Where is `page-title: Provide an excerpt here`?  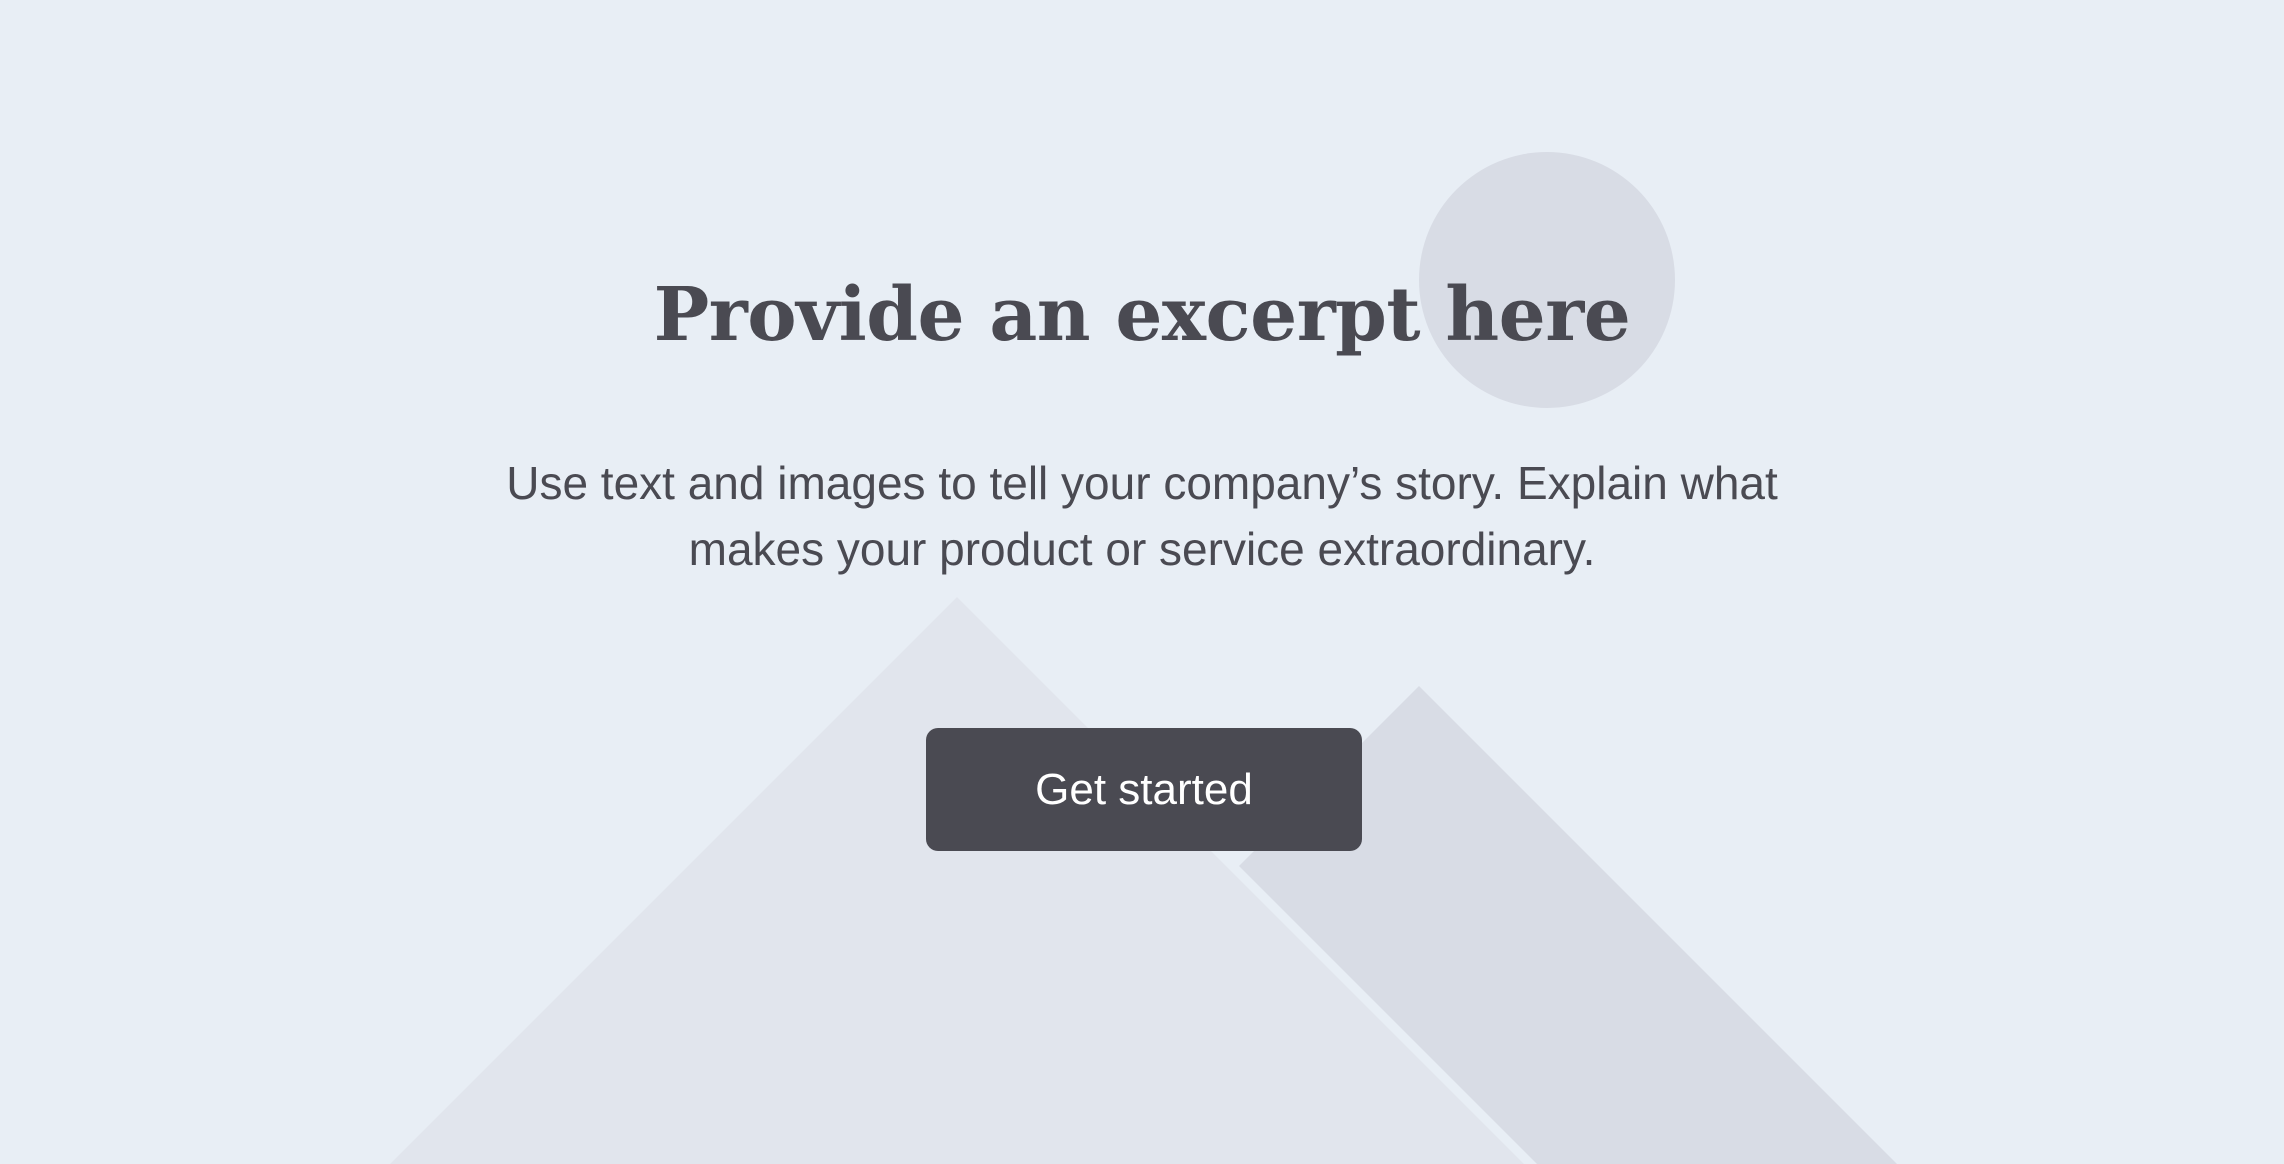 page-title: Provide an excerpt here is located at coordinates (1142, 315).